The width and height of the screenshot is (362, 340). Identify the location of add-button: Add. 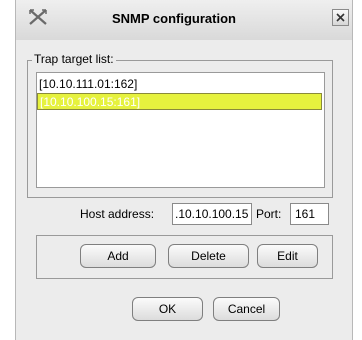
(118, 256).